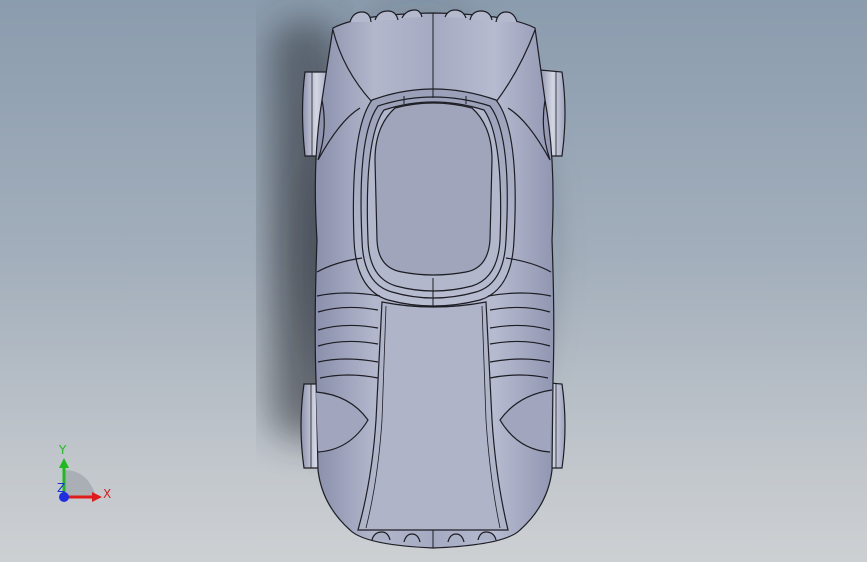 This screenshot has height=562, width=867. What do you see at coordinates (62, 450) in the screenshot?
I see `triad-y-label: Y` at bounding box center [62, 450].